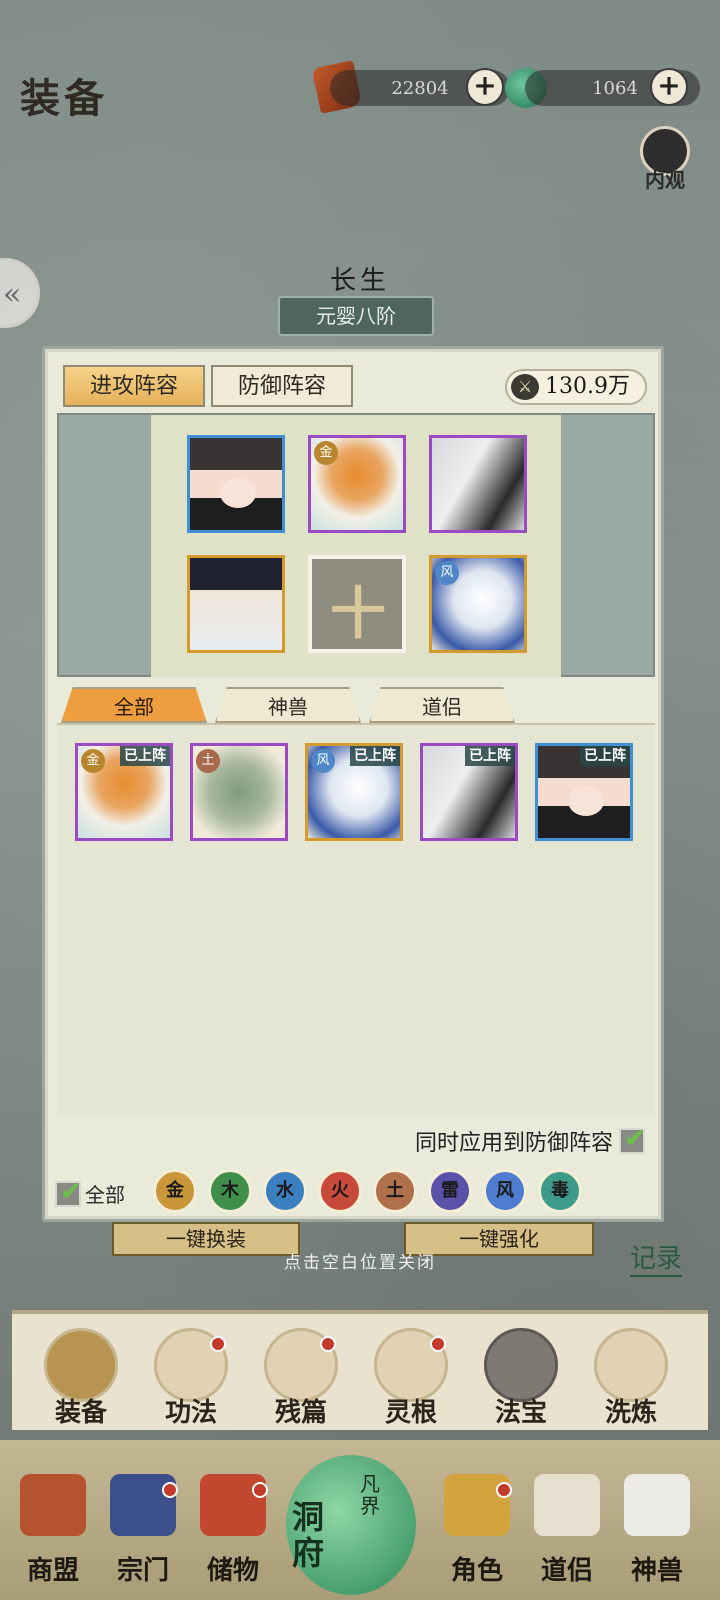 This screenshot has height=1600, width=720. I want to click on cave-abode-label: 洞府, so click(308, 1535).